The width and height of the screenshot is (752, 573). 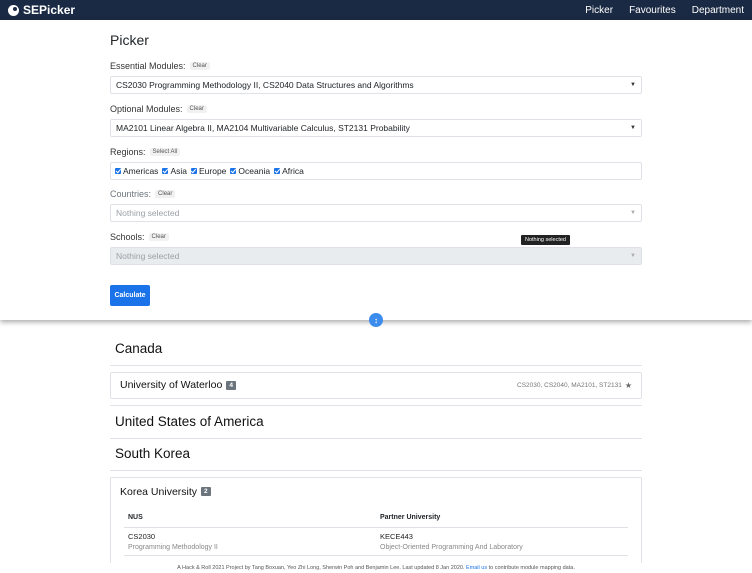 I want to click on table-header-row: NUS Partner University, so click(x=376, y=518).